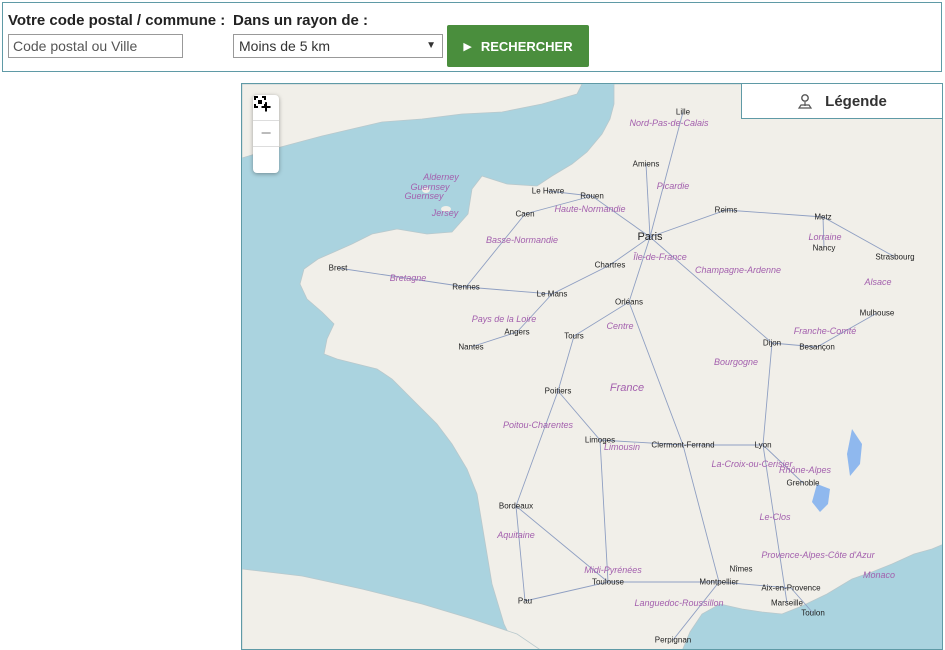 Image resolution: width=945 pixels, height=650 pixels. Describe the element at coordinates (622, 447) in the screenshot. I see `region-label: Limousin` at that location.